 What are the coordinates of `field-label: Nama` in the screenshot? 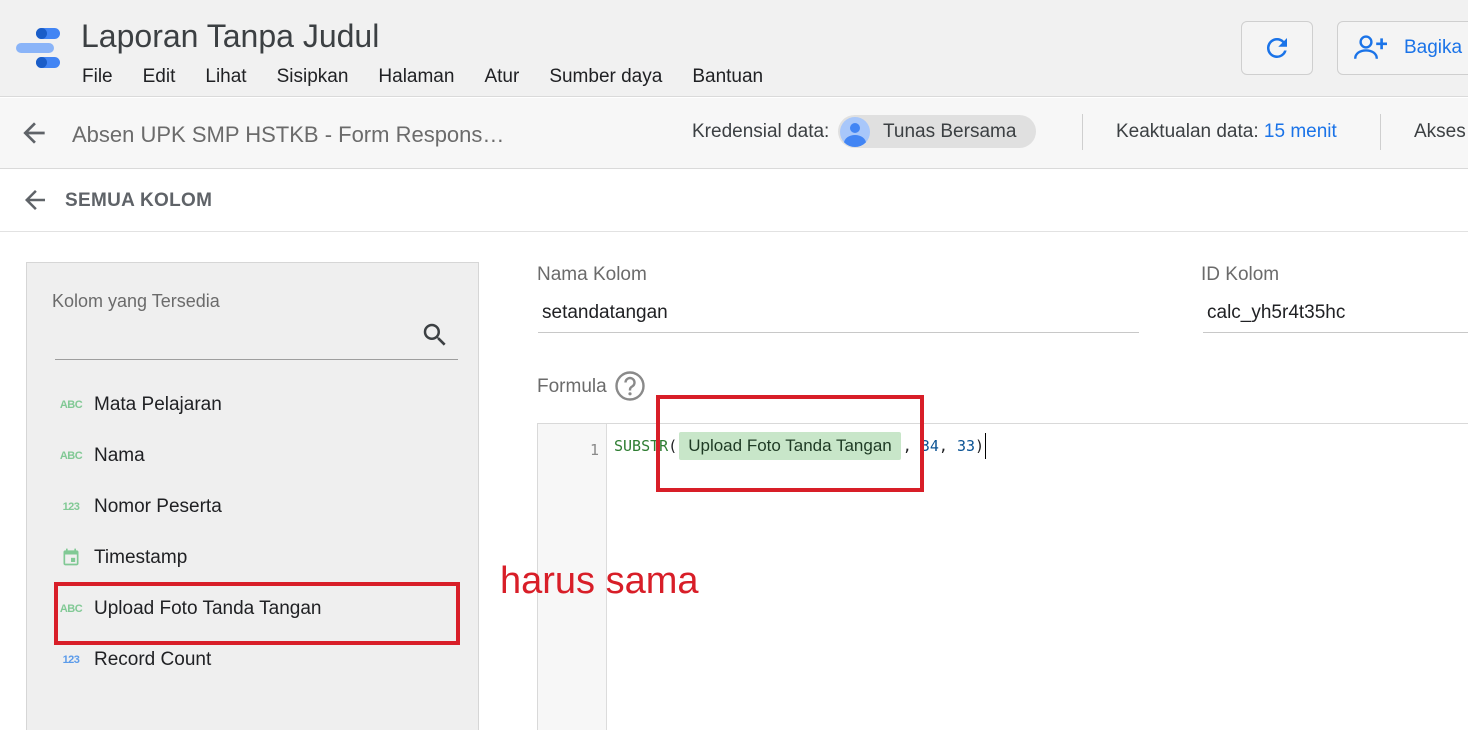 It's located at (119, 455).